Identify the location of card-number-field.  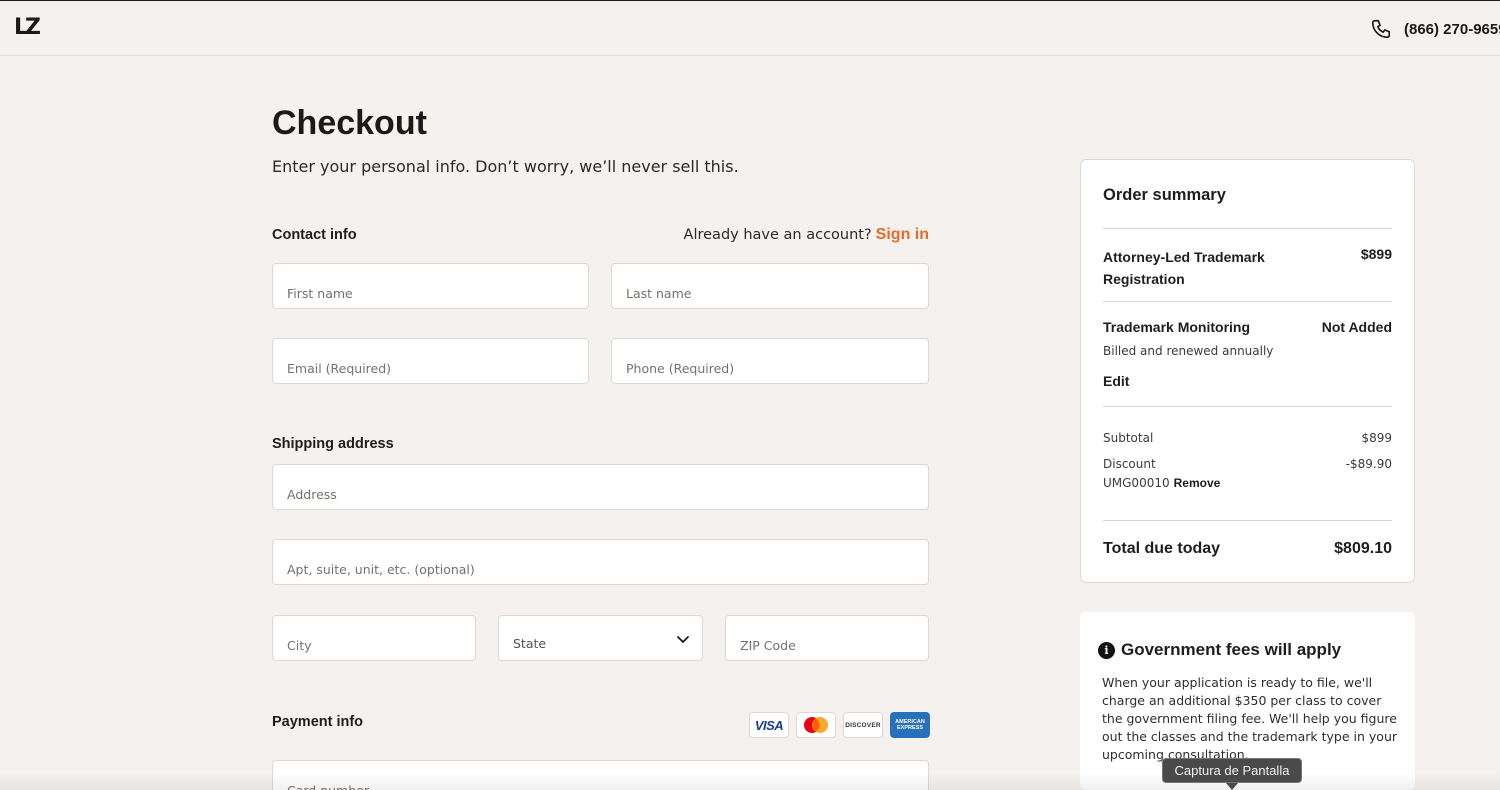
(600, 775).